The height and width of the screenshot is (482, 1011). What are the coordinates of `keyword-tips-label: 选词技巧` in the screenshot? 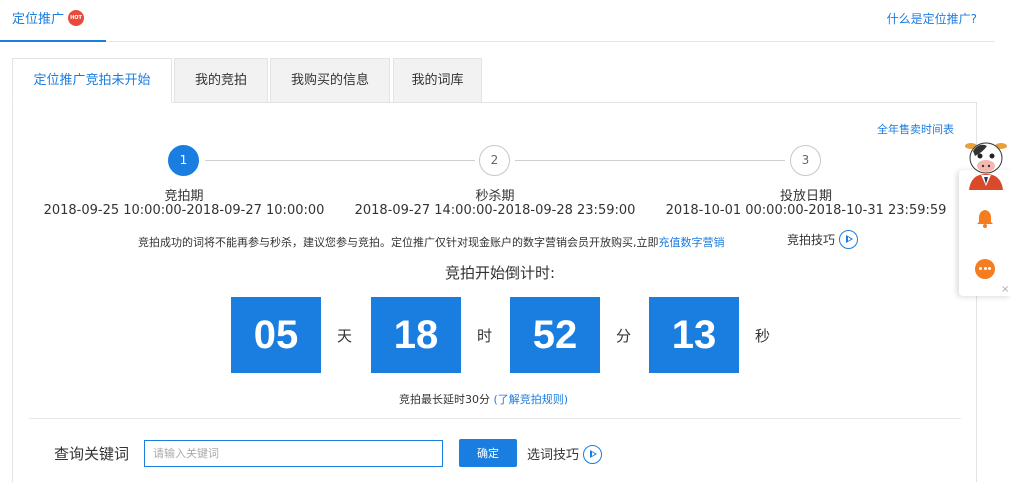 It's located at (553, 455).